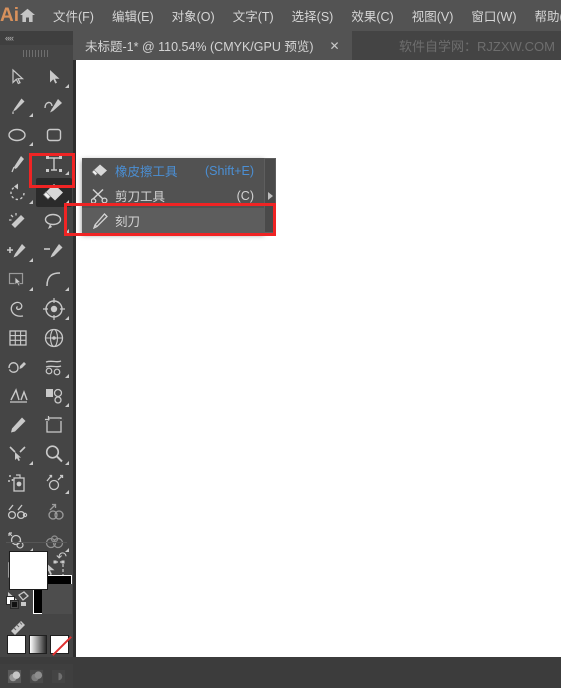 Image resolution: width=561 pixels, height=688 pixels. I want to click on shape-builder-tool, so click(54, 308).